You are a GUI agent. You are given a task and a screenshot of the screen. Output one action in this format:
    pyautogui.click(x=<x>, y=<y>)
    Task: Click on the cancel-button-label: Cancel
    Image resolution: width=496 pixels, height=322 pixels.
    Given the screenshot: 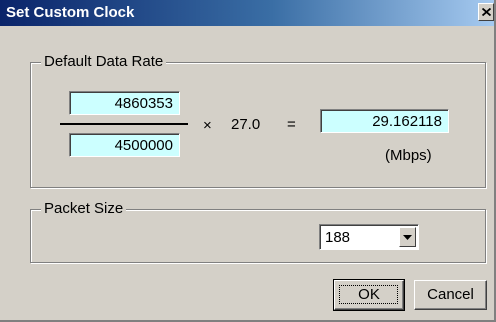 What is the action you would take?
    pyautogui.click(x=450, y=294)
    